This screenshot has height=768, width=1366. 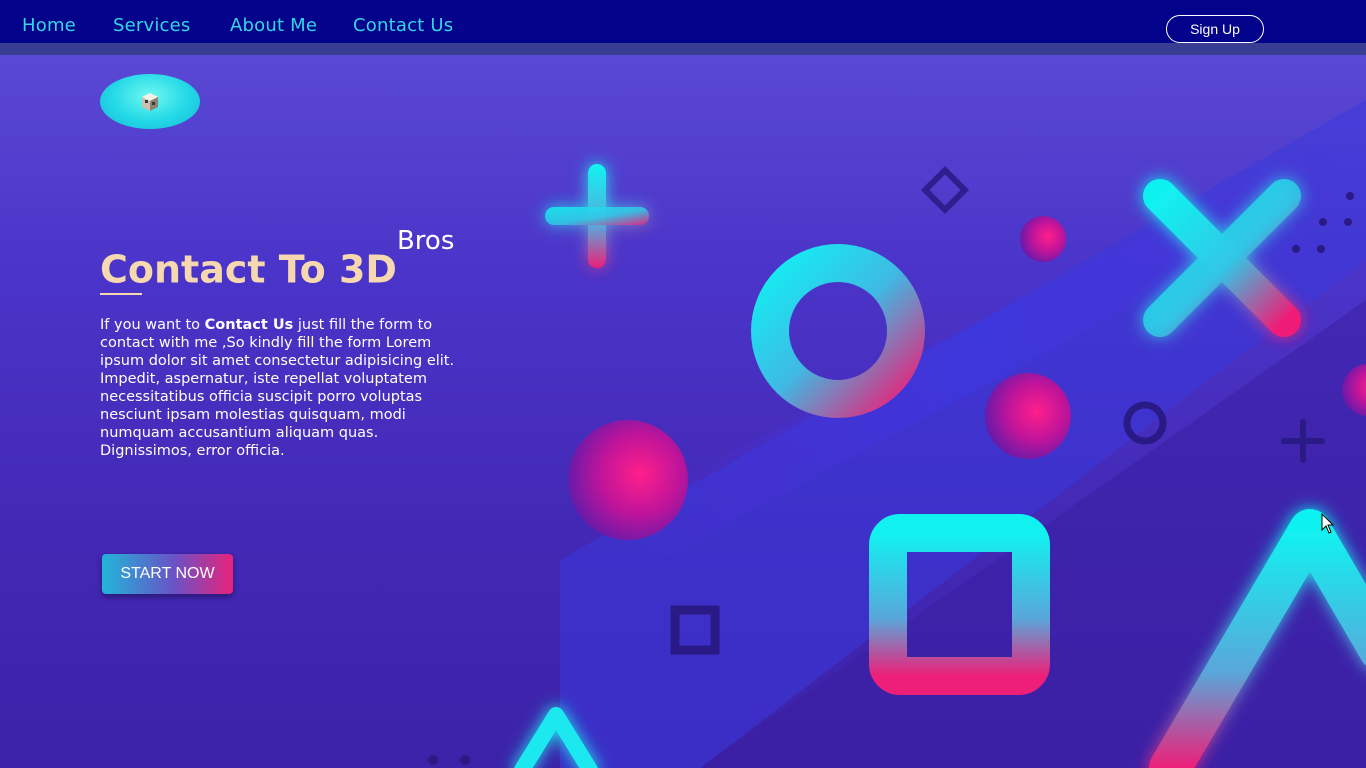 I want to click on page-title-superscript: Bros, so click(x=425, y=241).